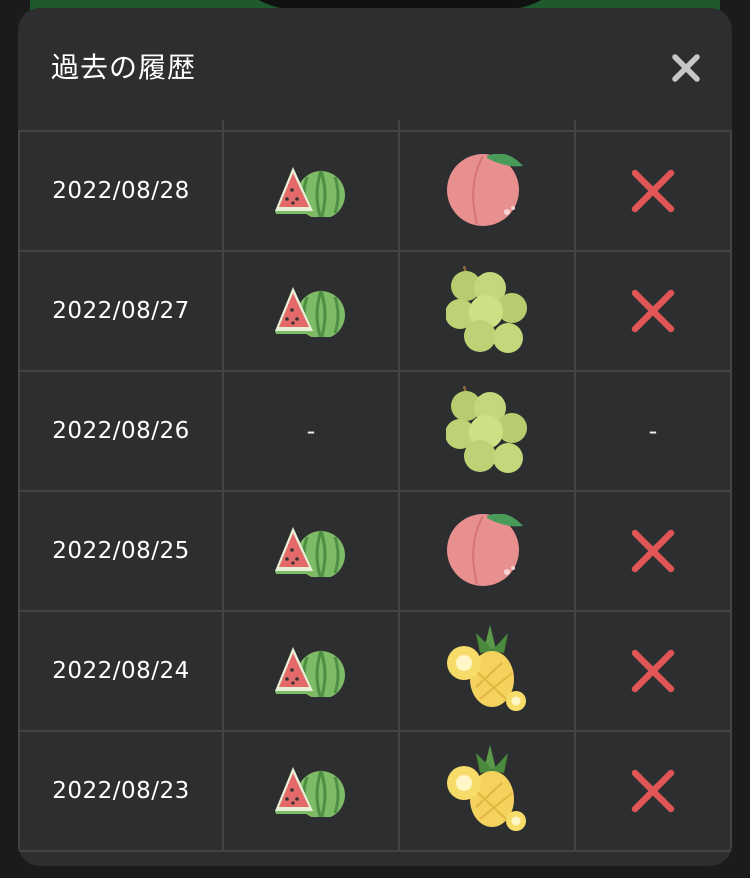  I want to click on table-row: 2022/08/25, so click(375, 551).